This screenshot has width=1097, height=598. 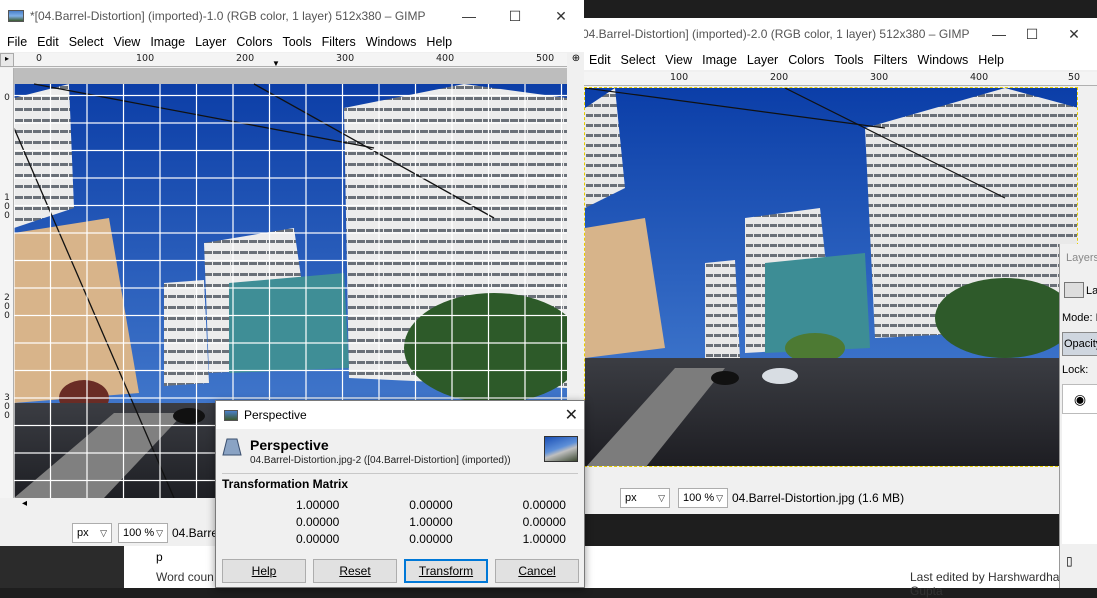 What do you see at coordinates (1079, 399) in the screenshot?
I see `eye-icon: ◉` at bounding box center [1079, 399].